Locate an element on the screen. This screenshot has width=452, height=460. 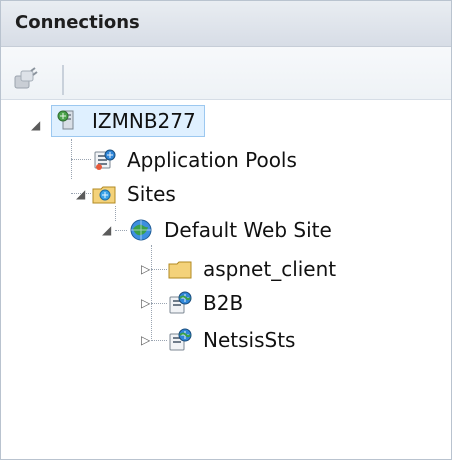
tree-node-label: aspnet_client is located at coordinates (270, 269).